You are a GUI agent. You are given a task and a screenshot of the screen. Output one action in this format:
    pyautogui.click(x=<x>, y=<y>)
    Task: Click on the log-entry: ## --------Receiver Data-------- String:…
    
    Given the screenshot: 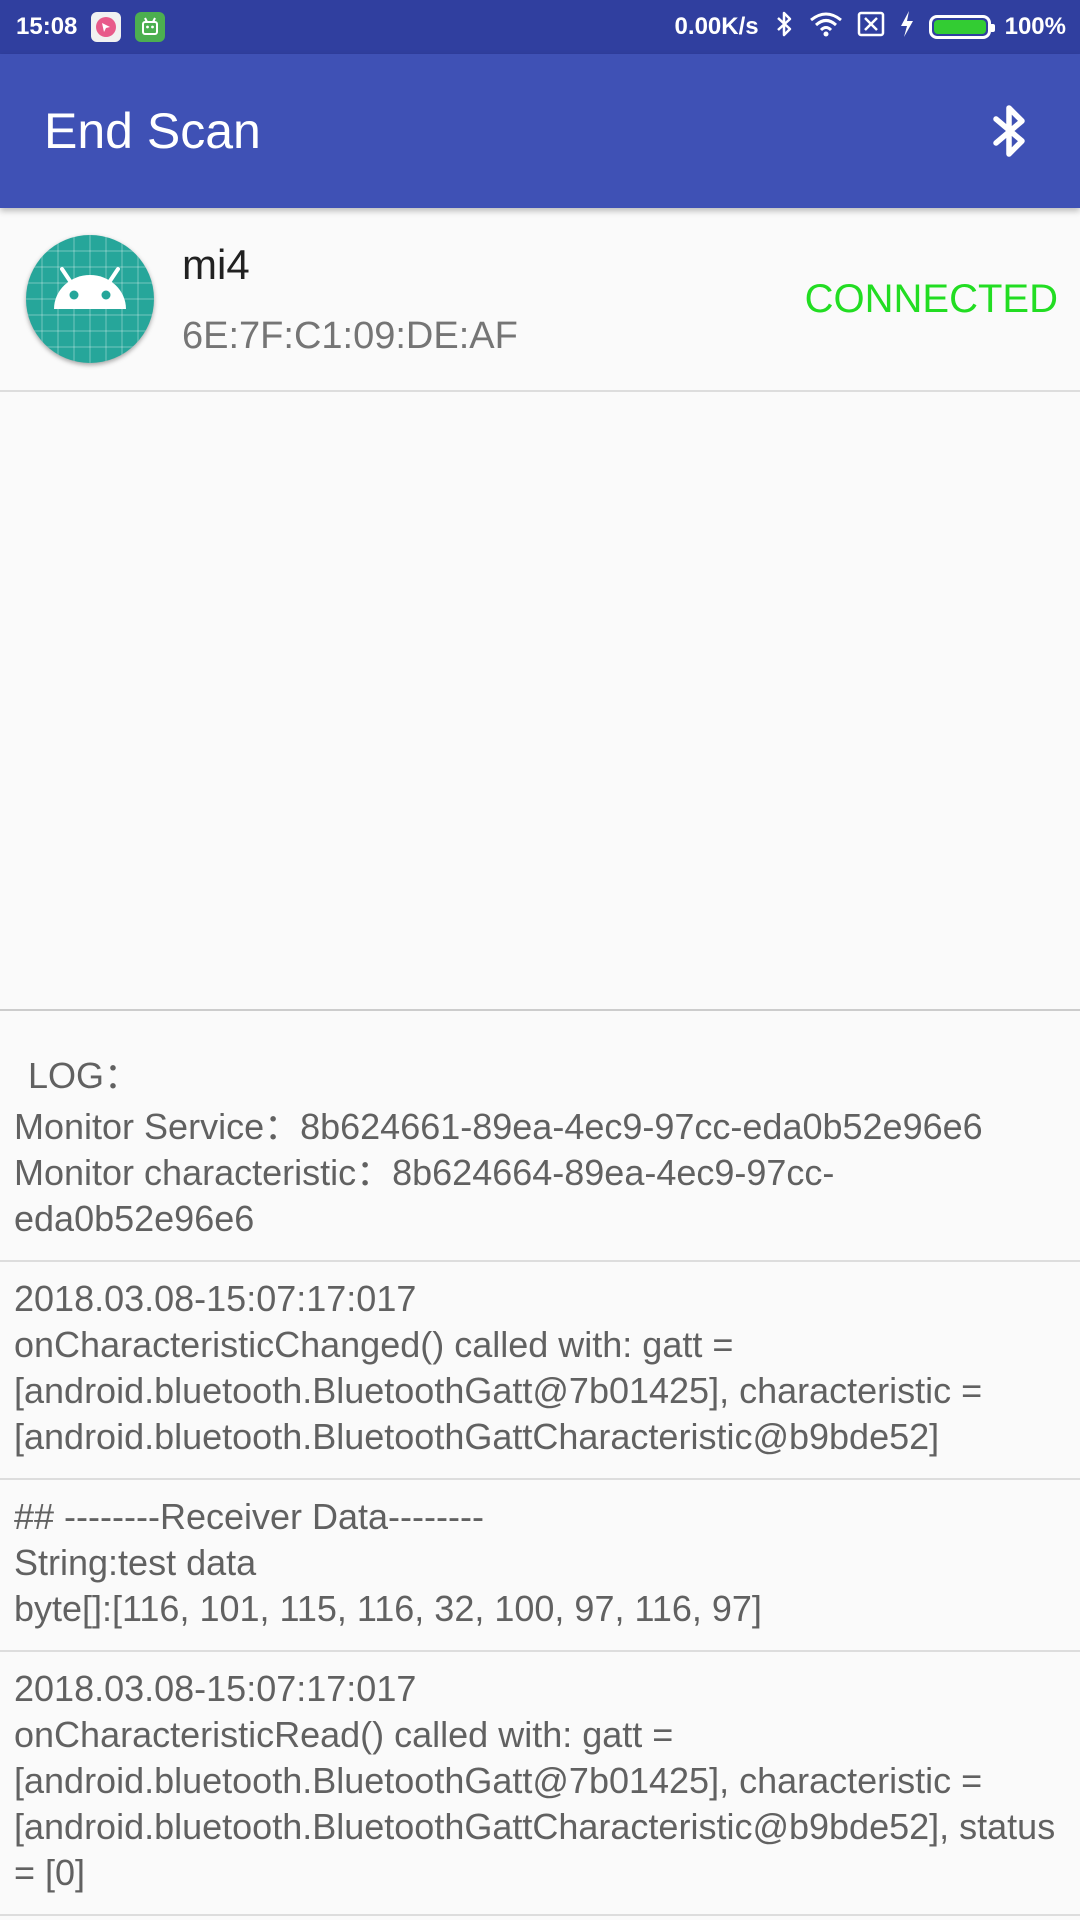 What is the action you would take?
    pyautogui.click(x=540, y=1566)
    